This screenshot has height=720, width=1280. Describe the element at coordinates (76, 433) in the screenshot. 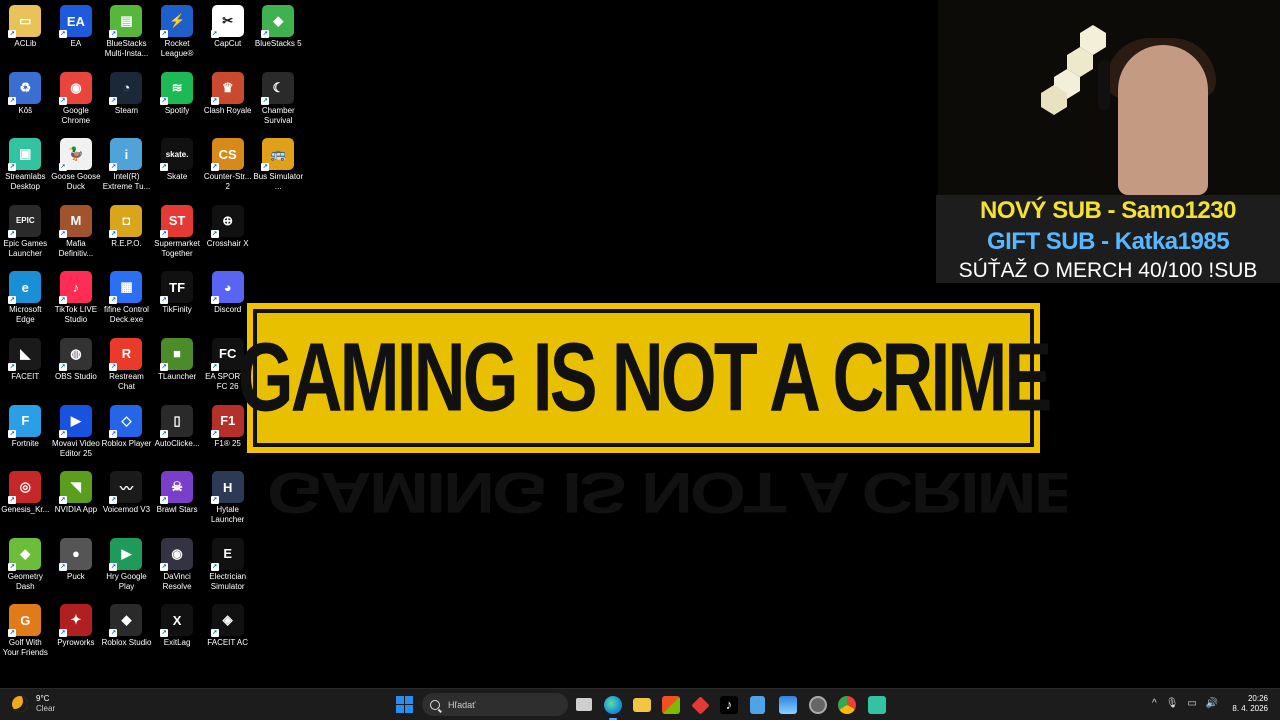

I see `desktop-icon: ▶ ↗ Movavi Video Editor 25` at that location.